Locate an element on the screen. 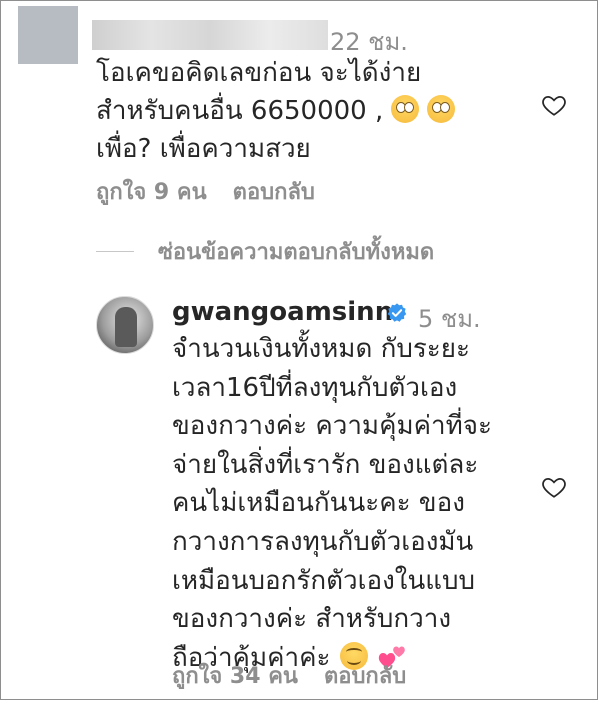  reply-line: ของกวางค่ะ ความคุ้มค่าที่จะ is located at coordinates (332, 426).